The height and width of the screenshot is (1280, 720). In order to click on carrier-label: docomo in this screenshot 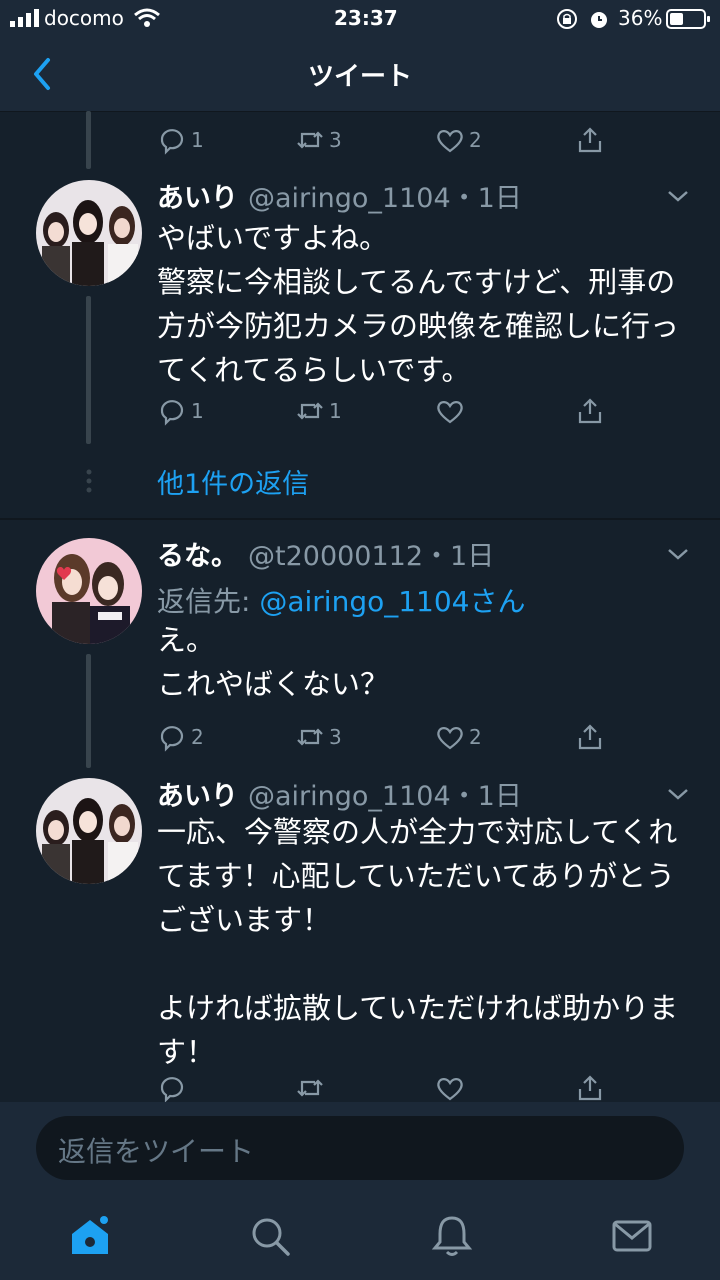, I will do `click(84, 18)`.